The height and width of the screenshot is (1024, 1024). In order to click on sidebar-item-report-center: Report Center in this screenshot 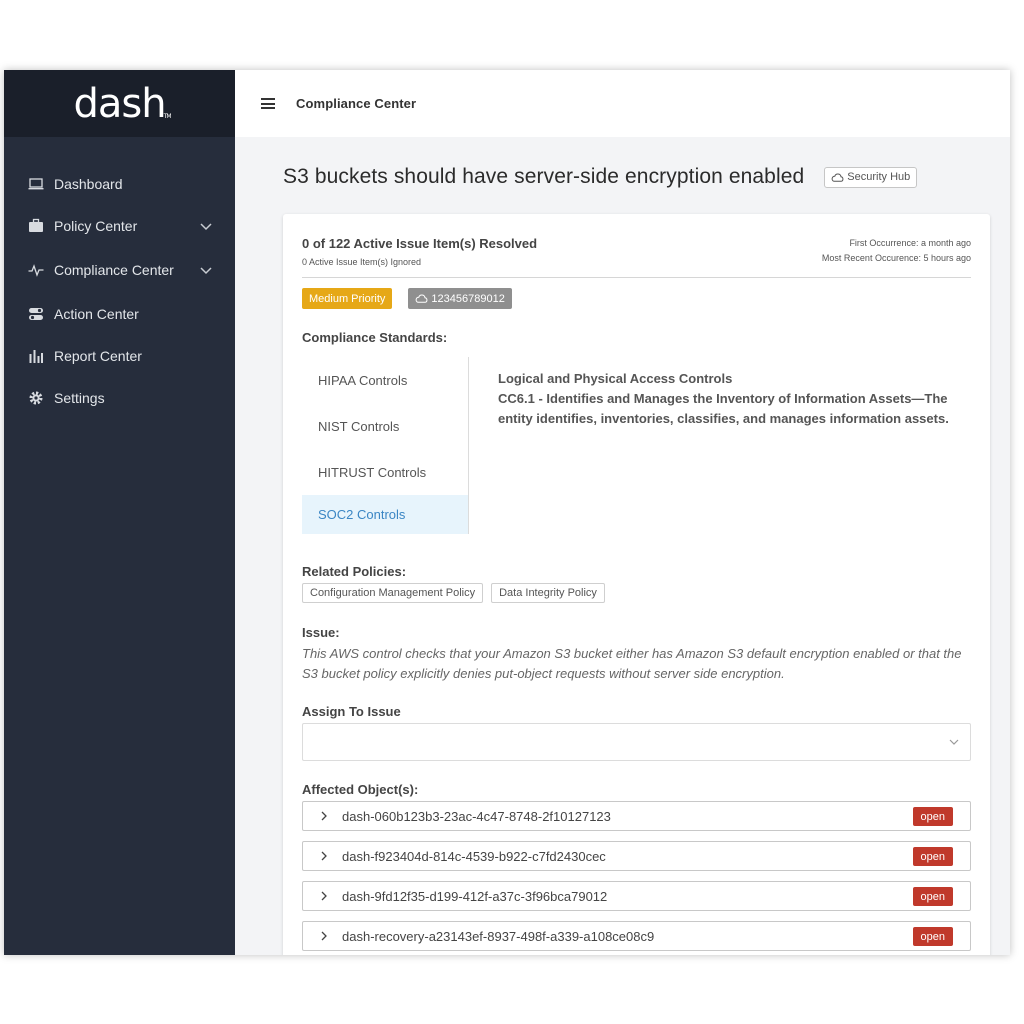, I will do `click(119, 356)`.